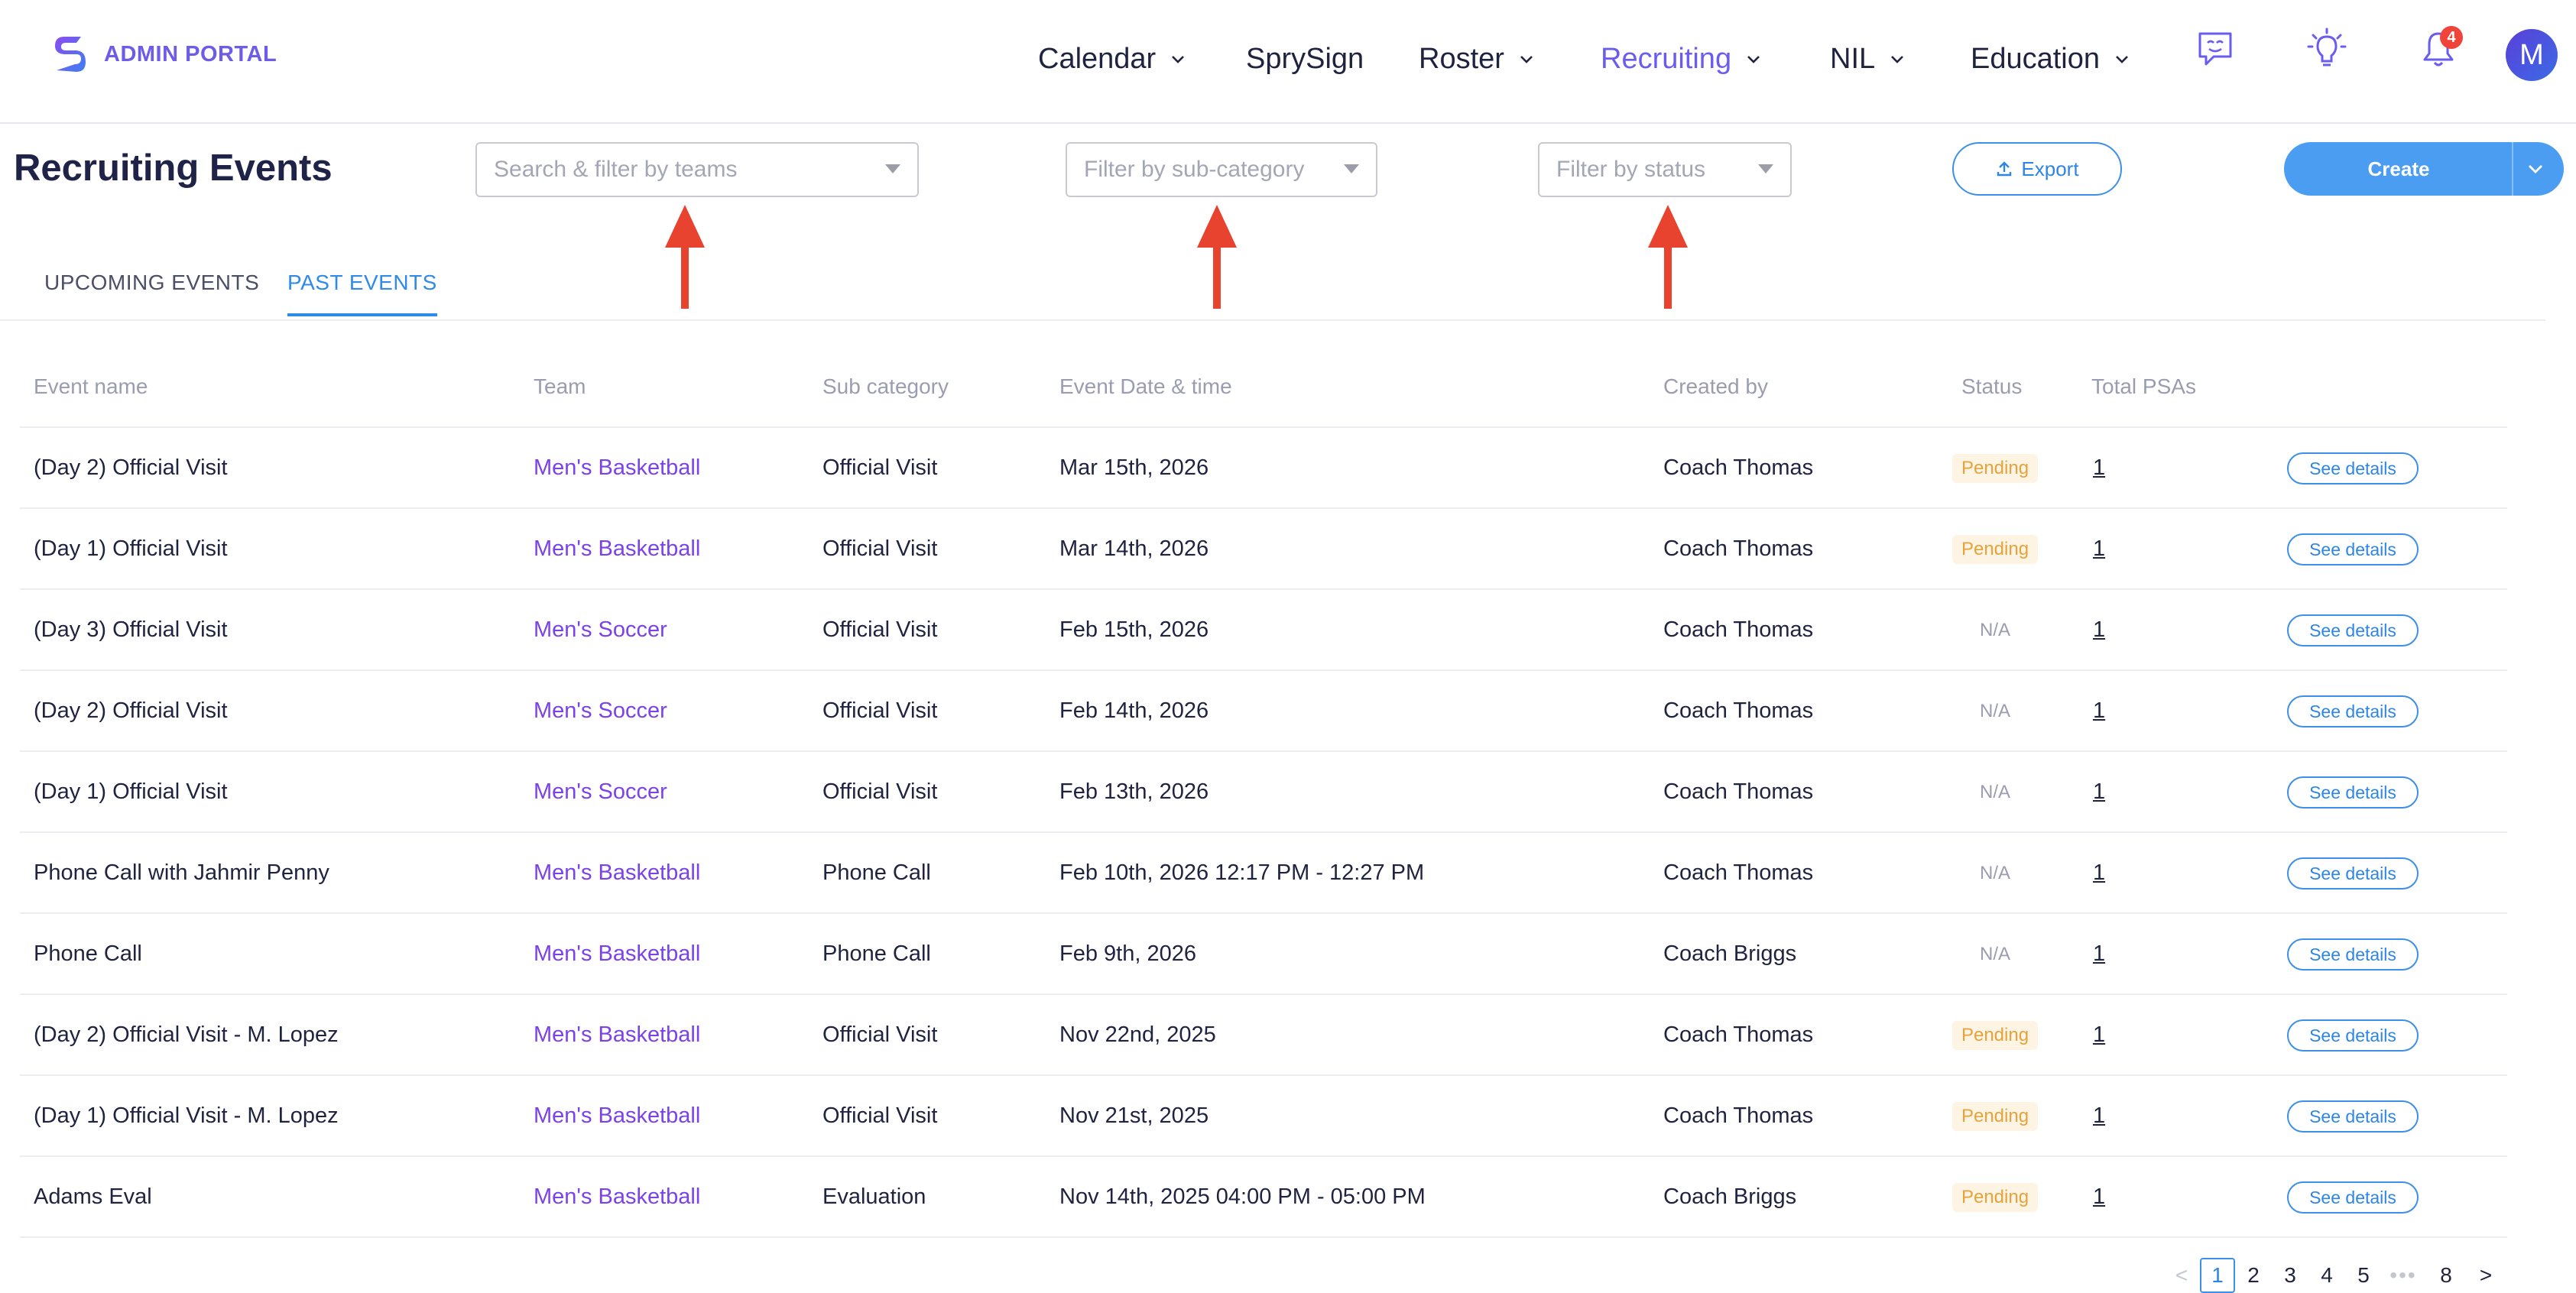 Image resolution: width=2576 pixels, height=1293 pixels. Describe the element at coordinates (1868, 59) in the screenshot. I see `nav-item-nil: NIL` at that location.